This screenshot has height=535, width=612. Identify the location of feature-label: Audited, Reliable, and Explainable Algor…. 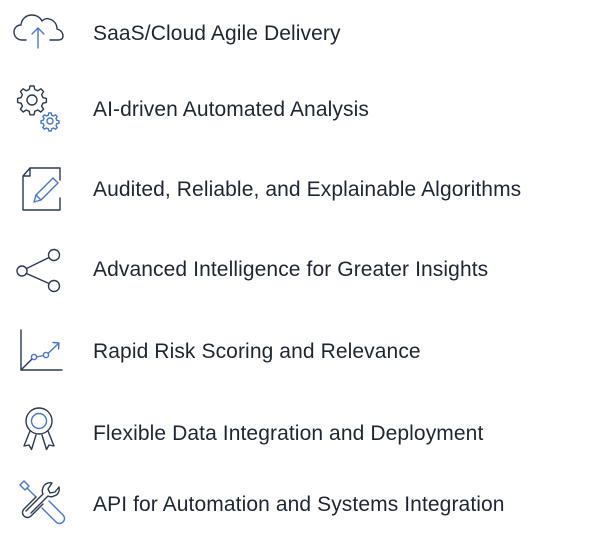
(307, 189).